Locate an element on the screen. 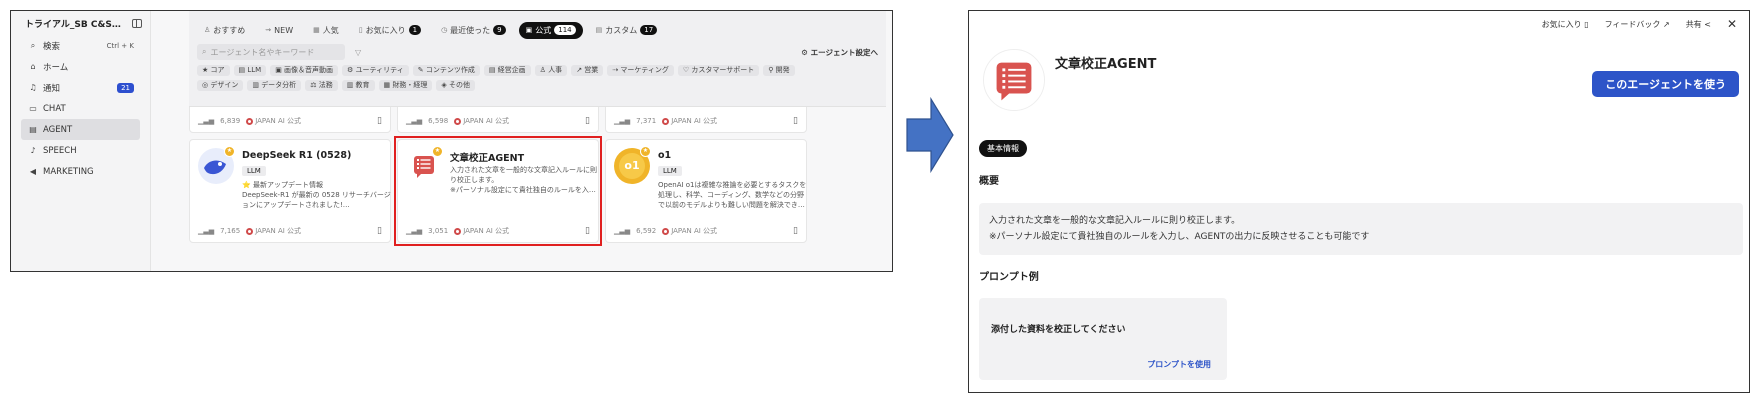 Image resolution: width=1762 pixels, height=403 pixels. sidebar-item-label: ホーム is located at coordinates (56, 67).